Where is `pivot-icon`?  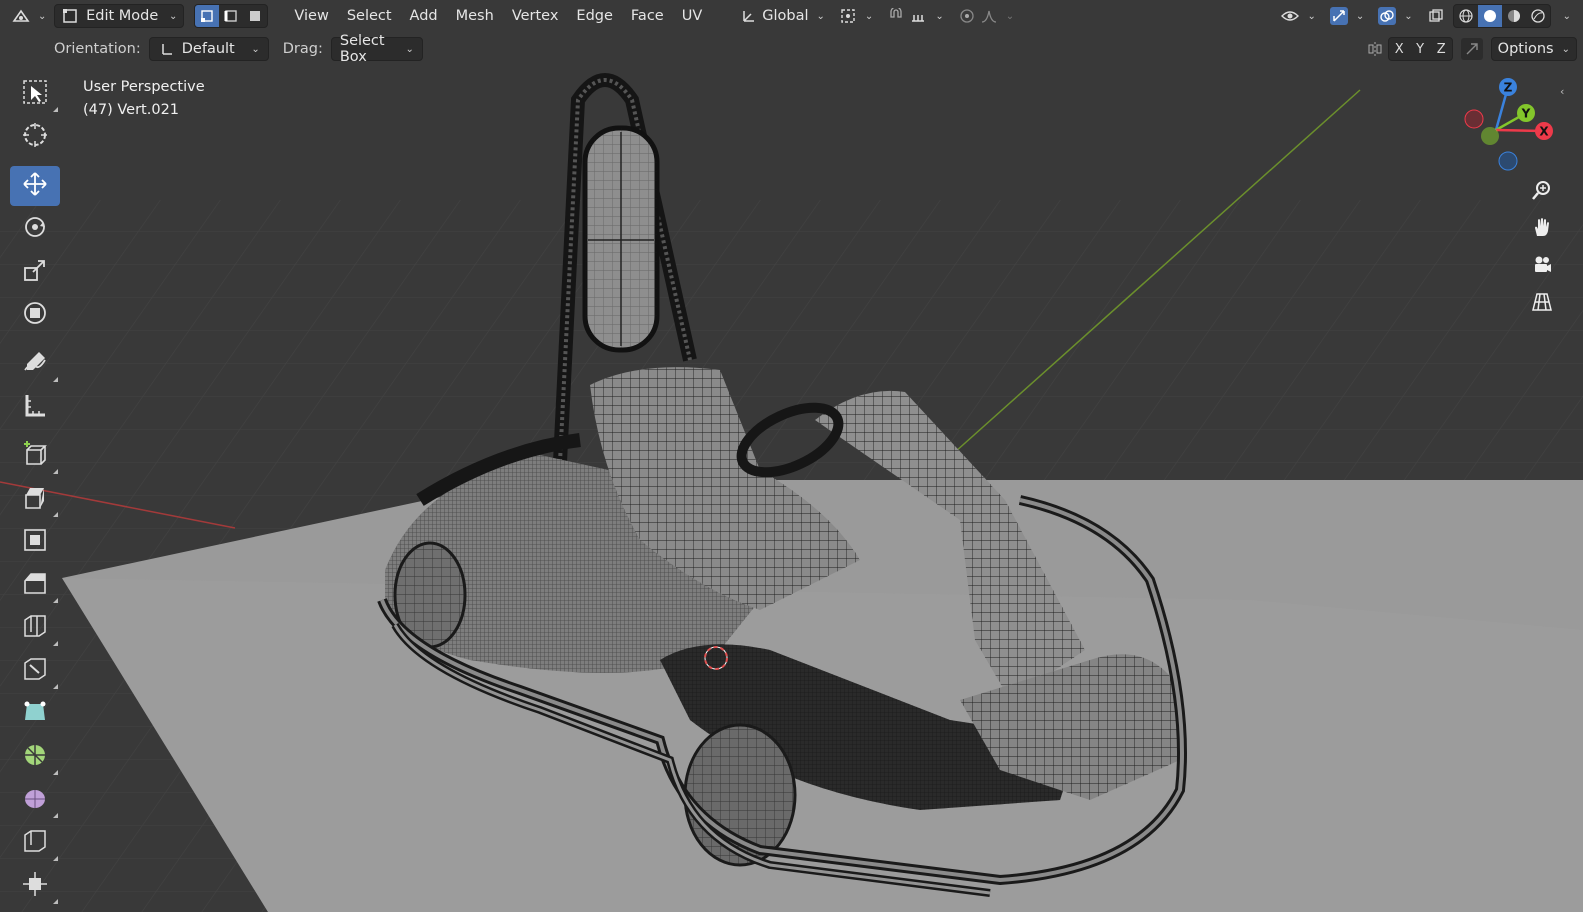 pivot-icon is located at coordinates (848, 16).